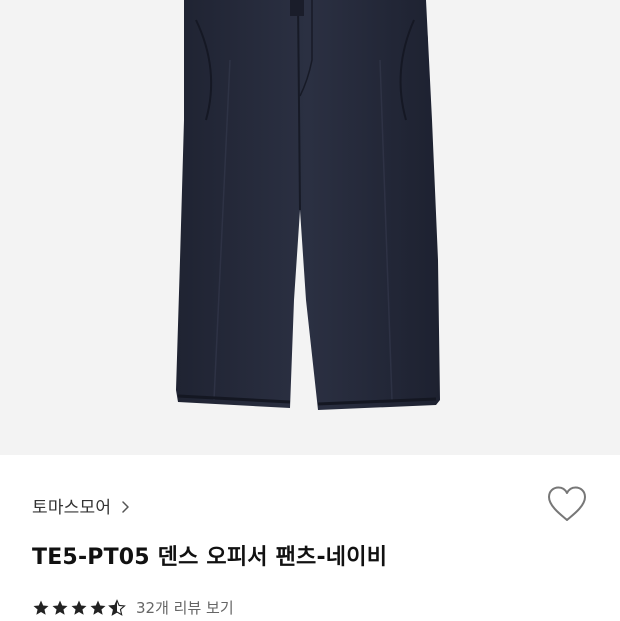 This screenshot has height=621, width=620. What do you see at coordinates (117, 607) in the screenshot?
I see `star-half-icon` at bounding box center [117, 607].